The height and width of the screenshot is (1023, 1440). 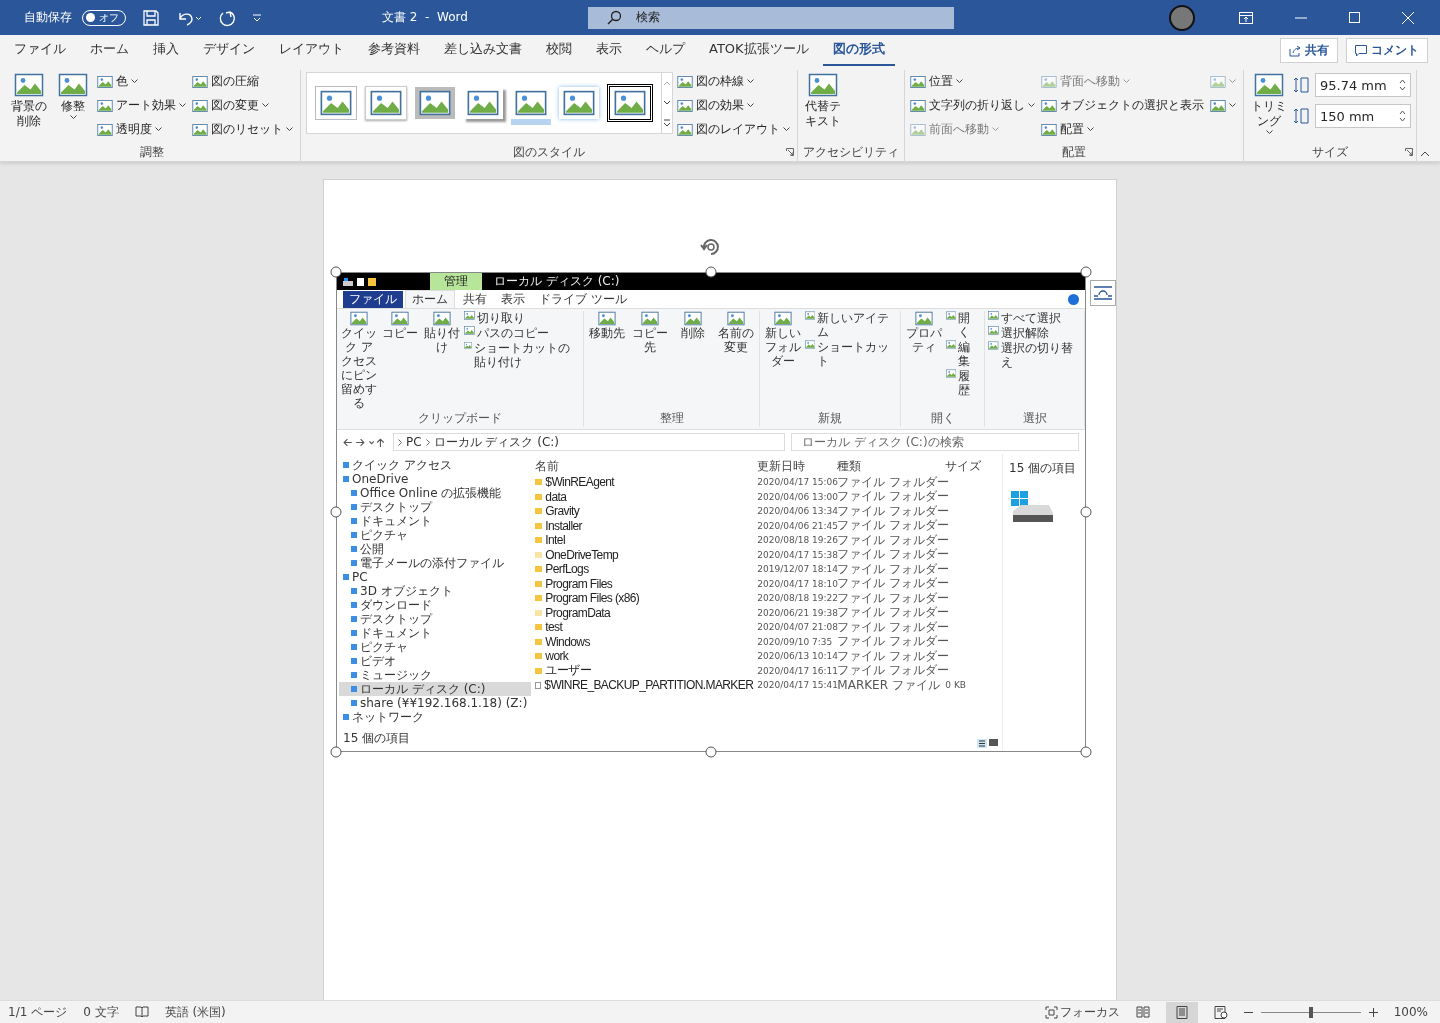 What do you see at coordinates (782, 360) in the screenshot?
I see `explorer-ribbon-button: 新しいフォルダー` at bounding box center [782, 360].